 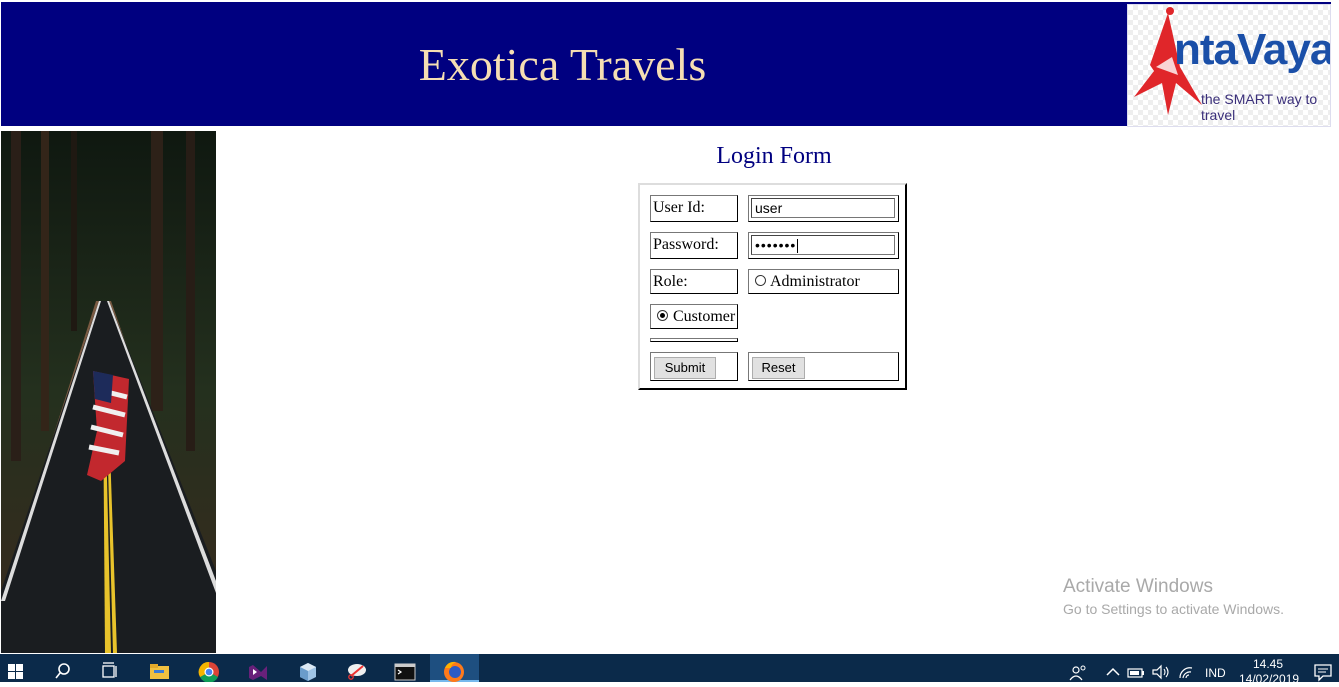 What do you see at coordinates (1269, 679) in the screenshot?
I see `clock-date: 14/02/2019` at bounding box center [1269, 679].